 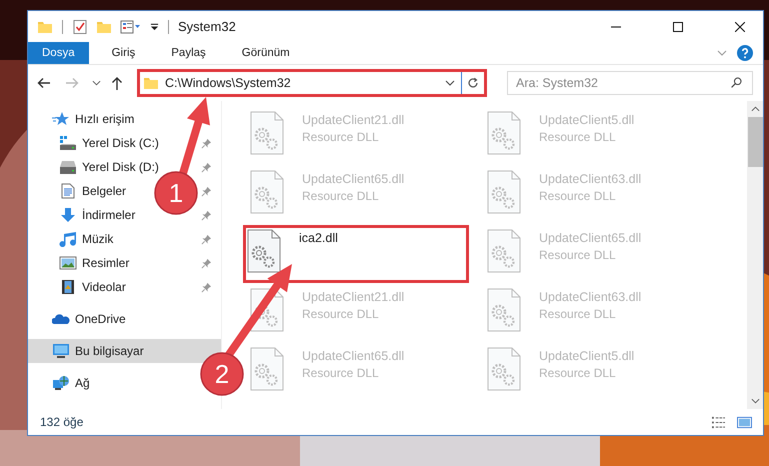 I want to click on item-count: 132 öğe, so click(x=62, y=422).